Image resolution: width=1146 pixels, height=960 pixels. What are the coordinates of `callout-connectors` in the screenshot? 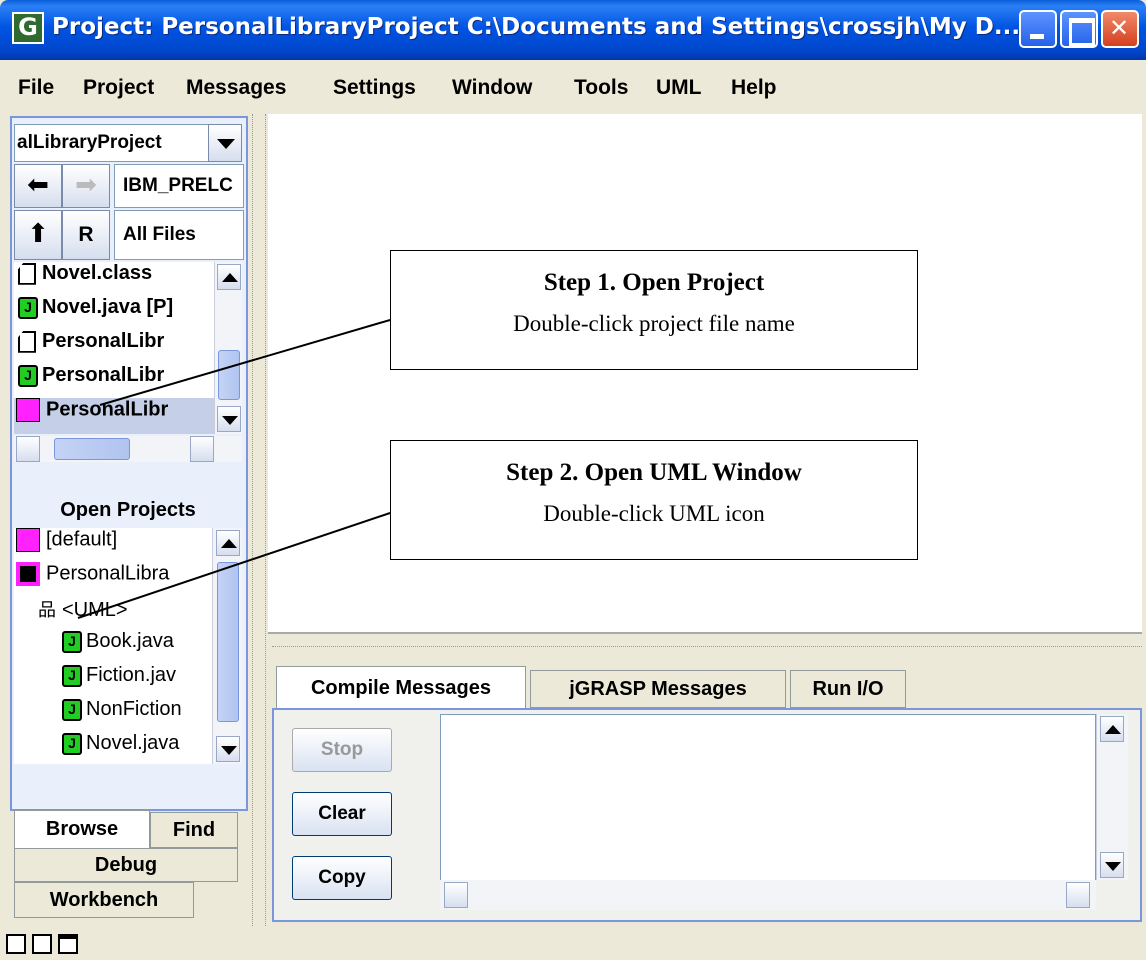 It's located at (234, 469).